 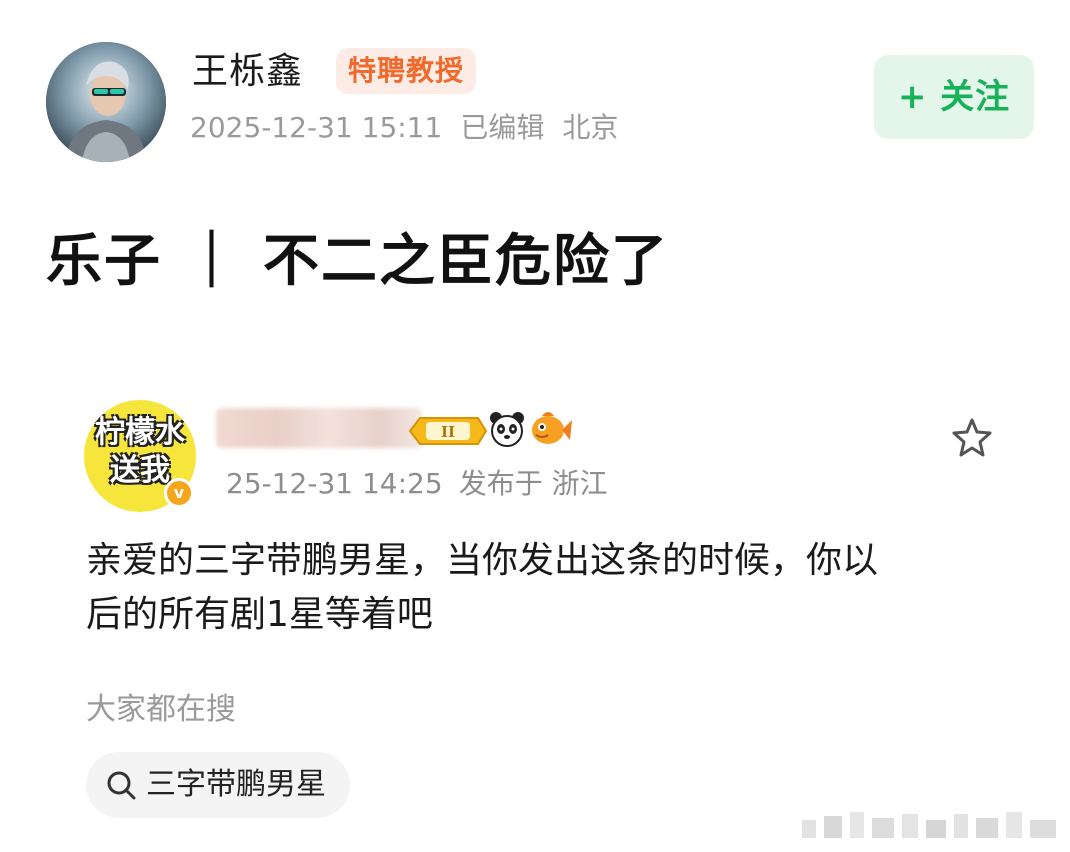 What do you see at coordinates (334, 483) in the screenshot?
I see `embed-time: 25-12-31 14:25` at bounding box center [334, 483].